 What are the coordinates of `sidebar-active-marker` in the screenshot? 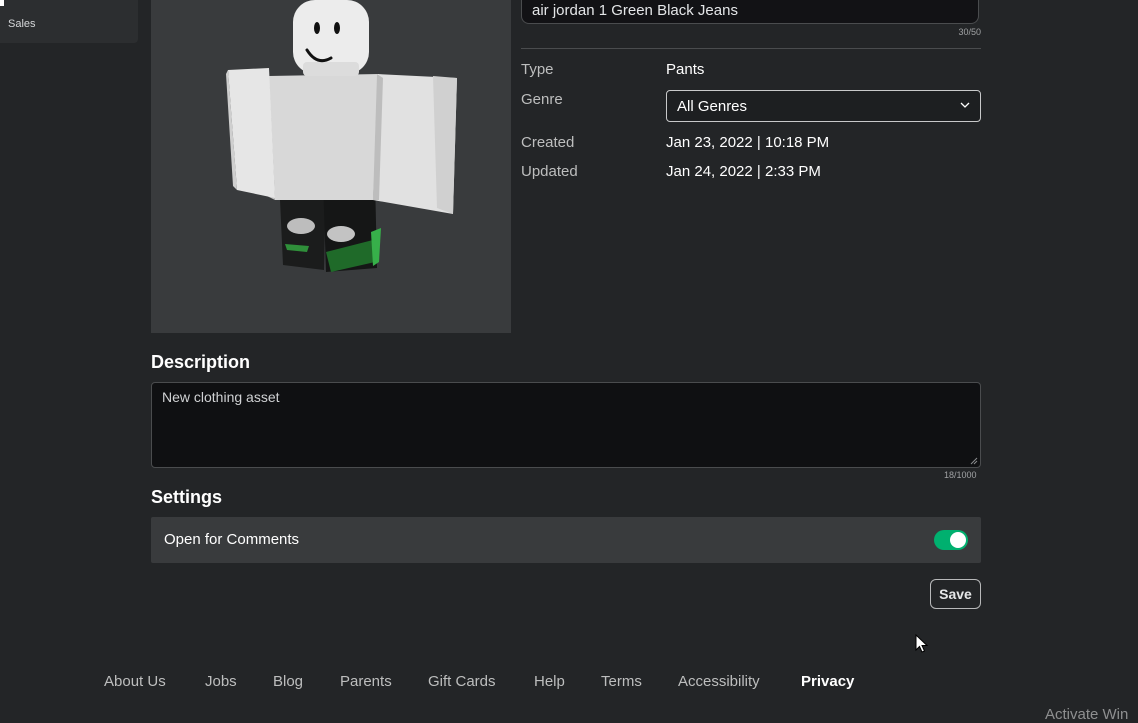 It's located at (2, 3).